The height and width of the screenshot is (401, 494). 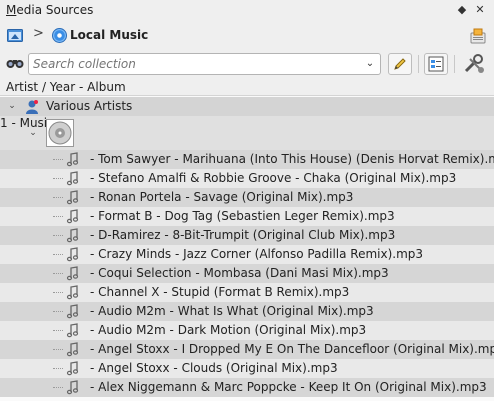 What do you see at coordinates (15, 64) in the screenshot?
I see `binoculars-icon` at bounding box center [15, 64].